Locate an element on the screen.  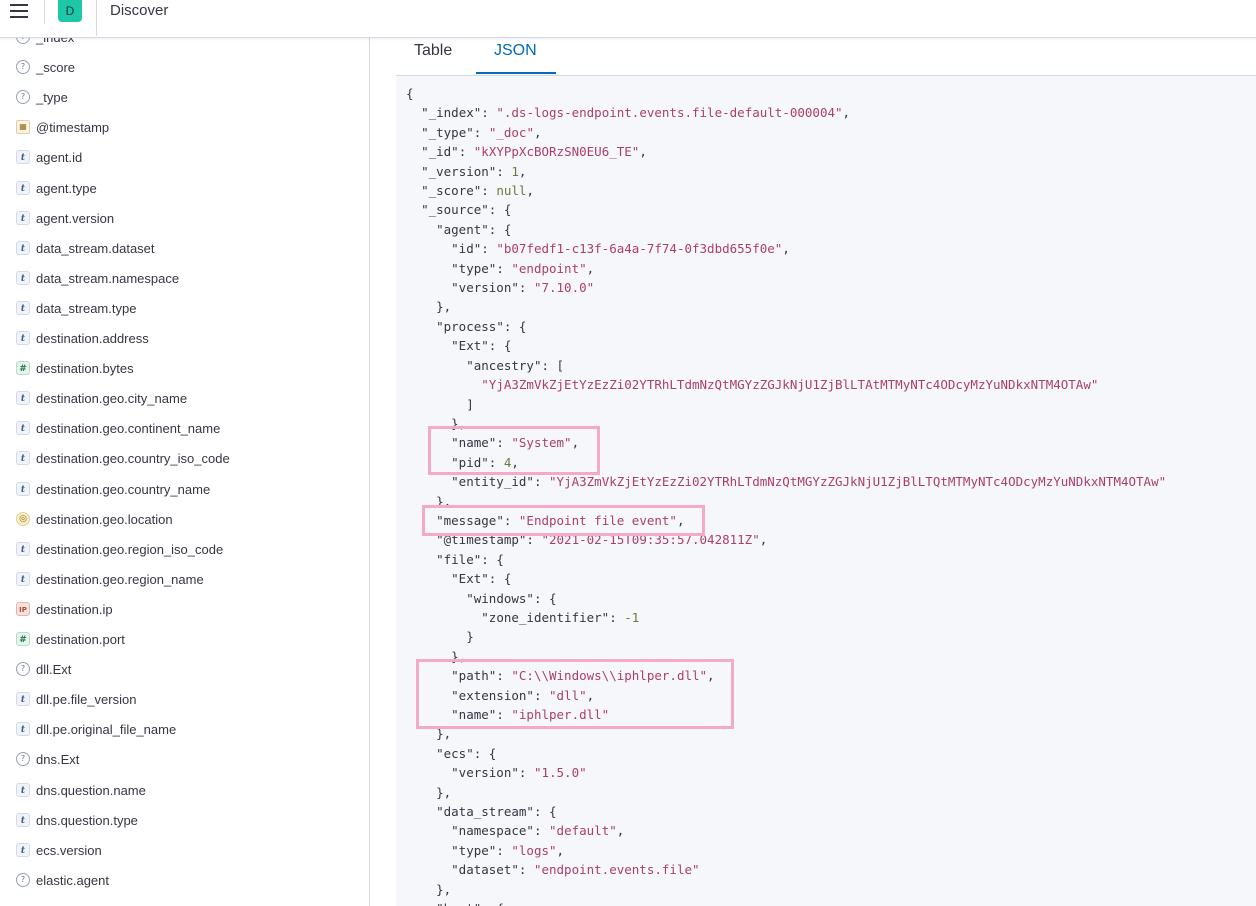
sidebar-field-item: t agent.type is located at coordinates (184, 189).